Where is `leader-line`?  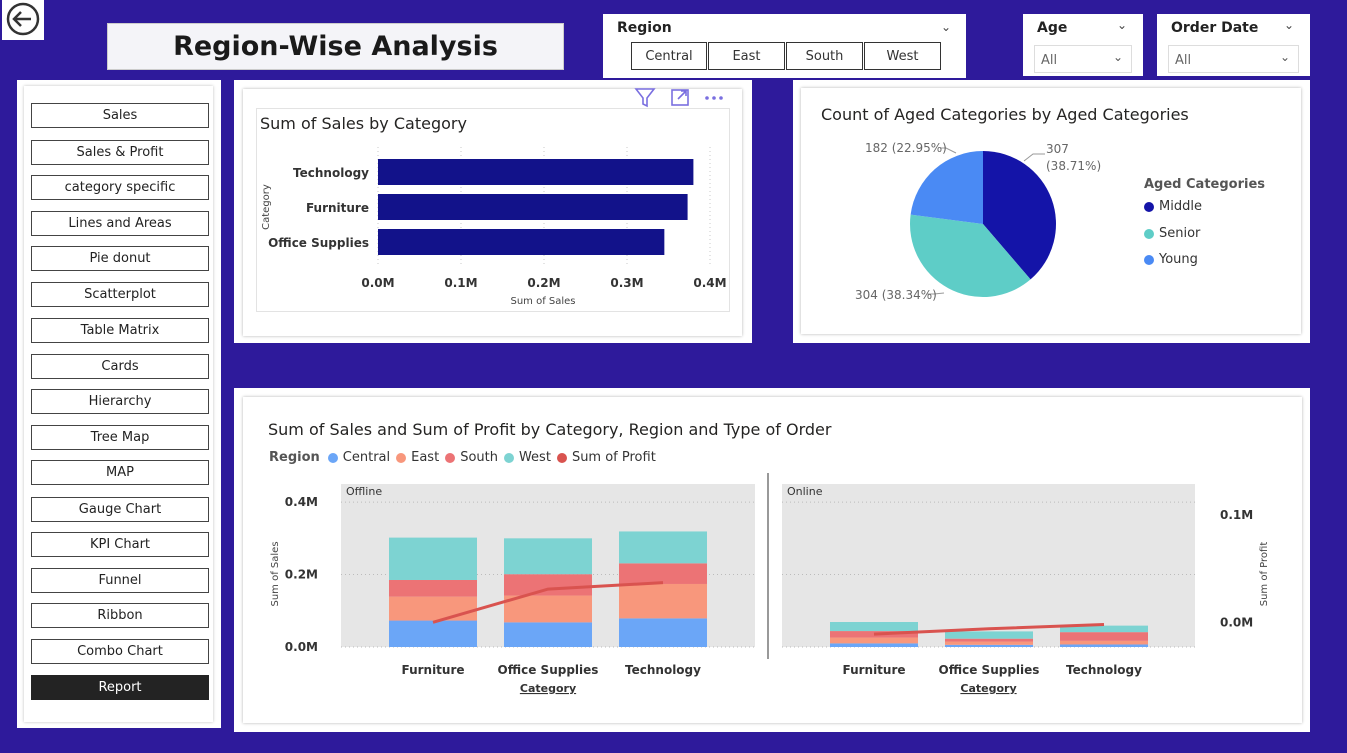 leader-line is located at coordinates (1034, 157).